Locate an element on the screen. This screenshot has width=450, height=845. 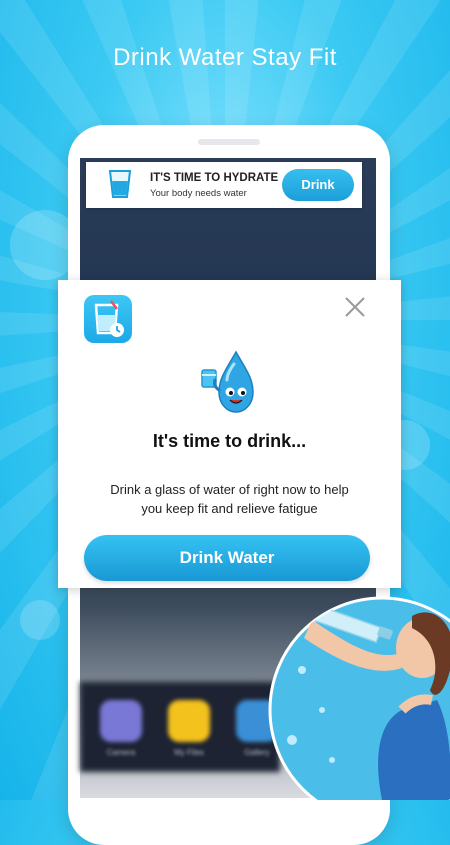
water-drop-mascot-icon is located at coordinates (227, 381).